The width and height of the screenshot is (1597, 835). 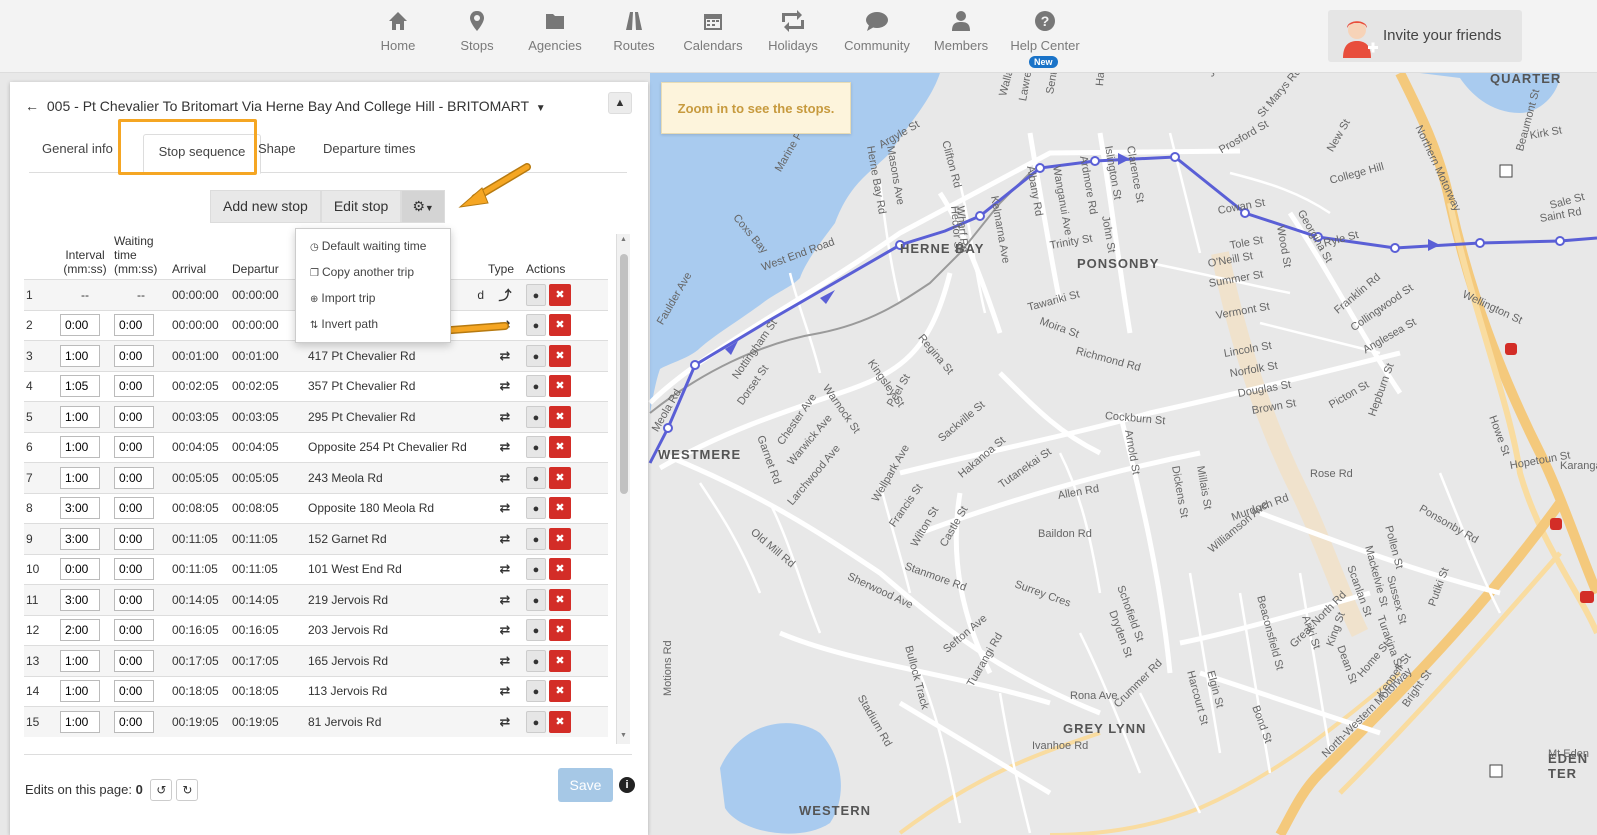 I want to click on table-row: 1500:19:0500:19:0581 Jervois Rd⇄●✖, so click(x=316, y=721).